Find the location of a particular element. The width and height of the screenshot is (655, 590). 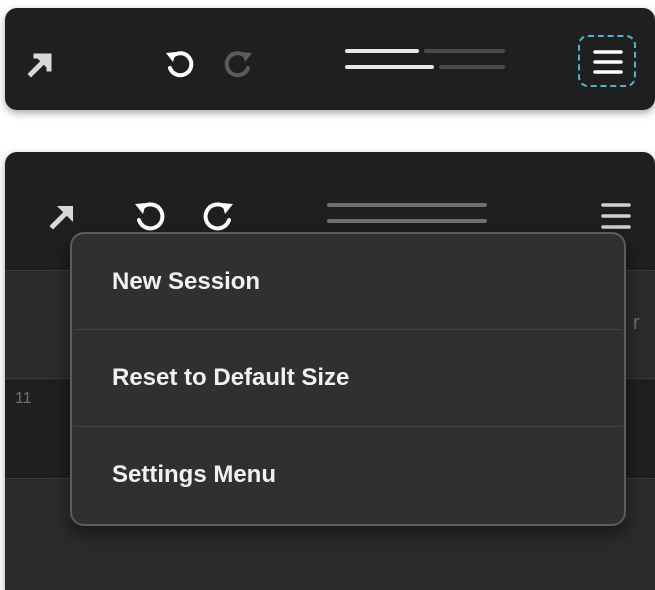

menu-item-label: Reset to Default Size is located at coordinates (231, 377).